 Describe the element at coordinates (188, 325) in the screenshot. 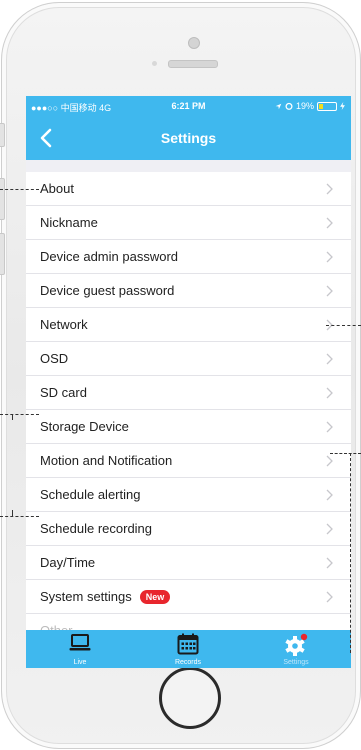

I see `settings-item-network: Network` at that location.